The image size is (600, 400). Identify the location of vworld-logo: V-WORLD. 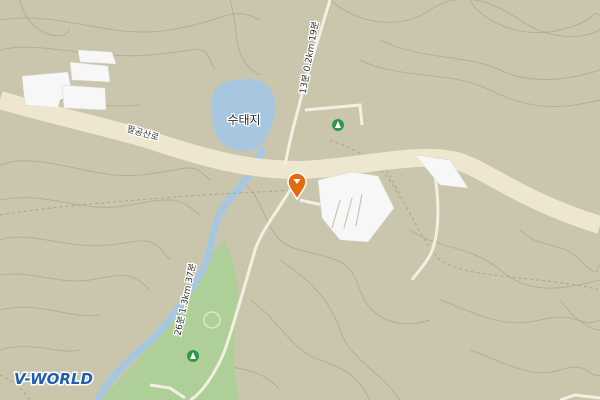
(54, 379).